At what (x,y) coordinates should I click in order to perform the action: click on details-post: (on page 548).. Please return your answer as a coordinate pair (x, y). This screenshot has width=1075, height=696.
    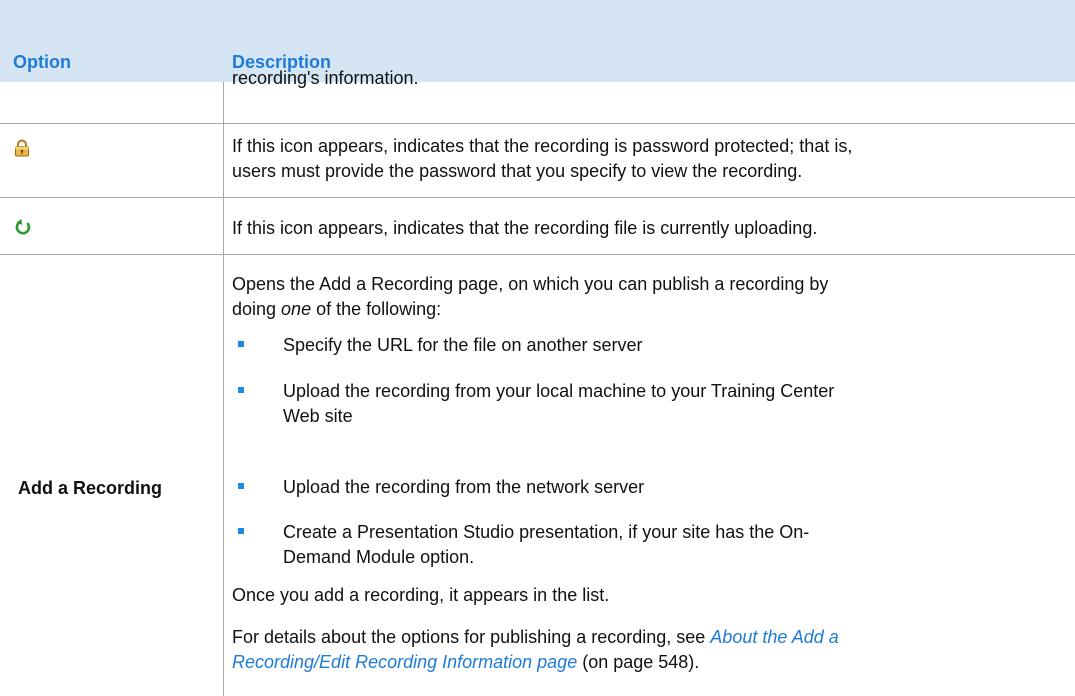
    Looking at the image, I should click on (638, 662).